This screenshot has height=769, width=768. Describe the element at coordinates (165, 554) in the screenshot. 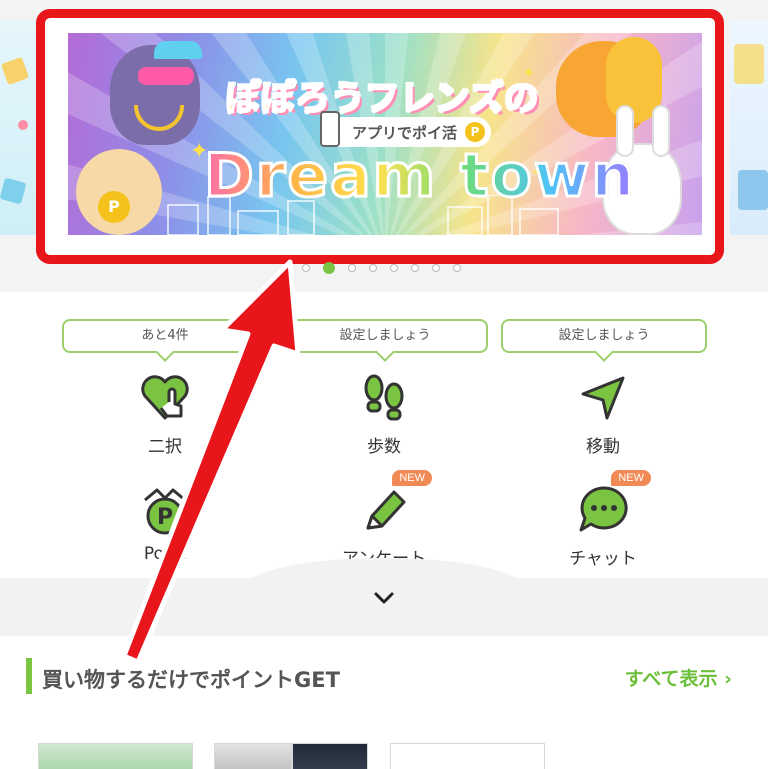

I see `menu-item-label: Point` at that location.